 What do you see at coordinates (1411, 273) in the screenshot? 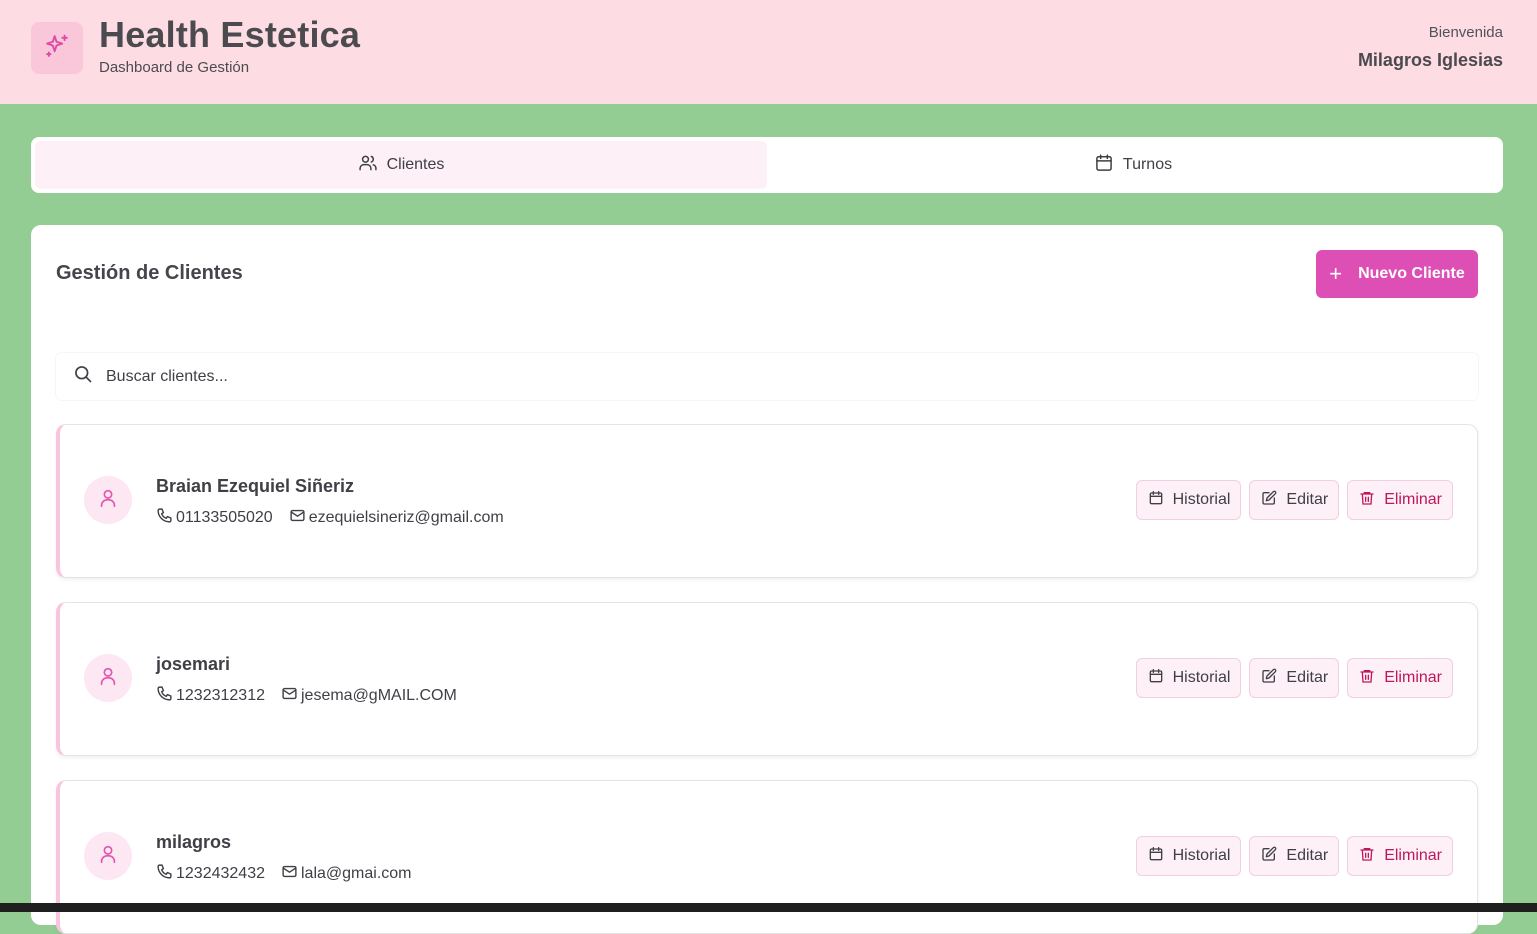
I see `new-client-label: Nuevo Cliente` at bounding box center [1411, 273].